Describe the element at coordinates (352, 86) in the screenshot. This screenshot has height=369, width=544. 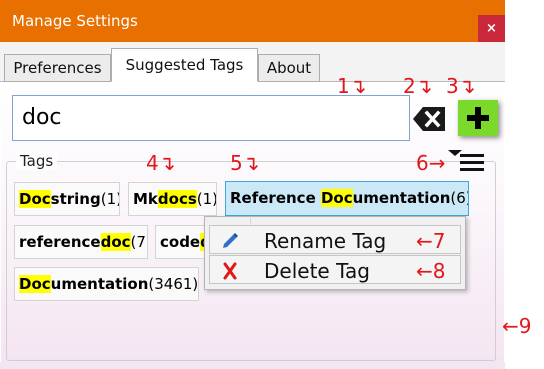
I see `annotation-1: 1↴` at that location.